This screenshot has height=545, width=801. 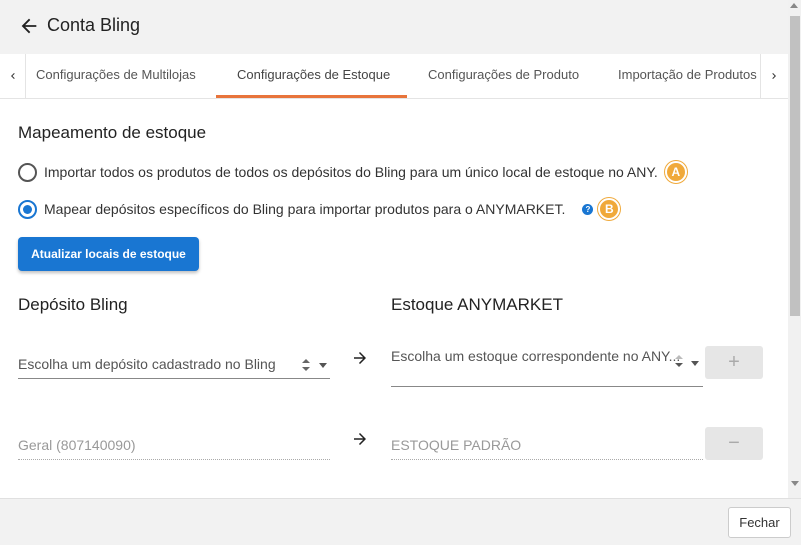 What do you see at coordinates (503, 76) in the screenshot?
I see `tab-produto: Configurações de Produto` at bounding box center [503, 76].